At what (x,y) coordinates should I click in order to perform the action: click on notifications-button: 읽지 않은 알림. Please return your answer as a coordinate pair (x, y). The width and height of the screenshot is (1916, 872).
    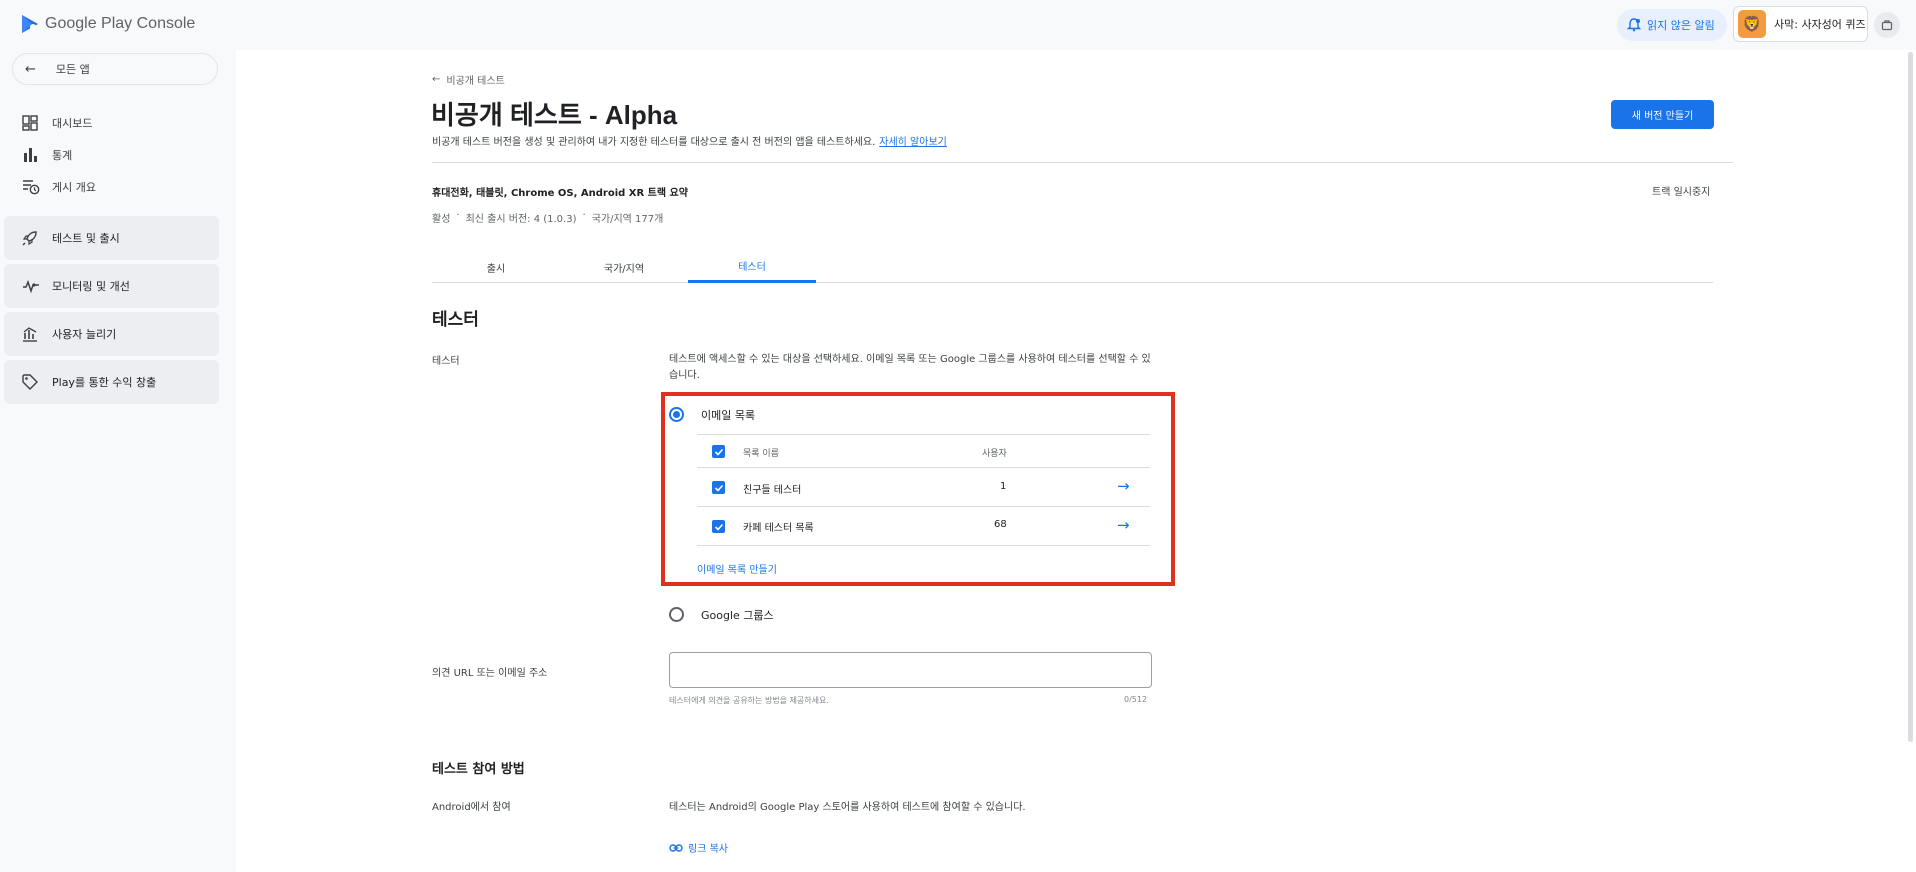
    Looking at the image, I should click on (1672, 25).